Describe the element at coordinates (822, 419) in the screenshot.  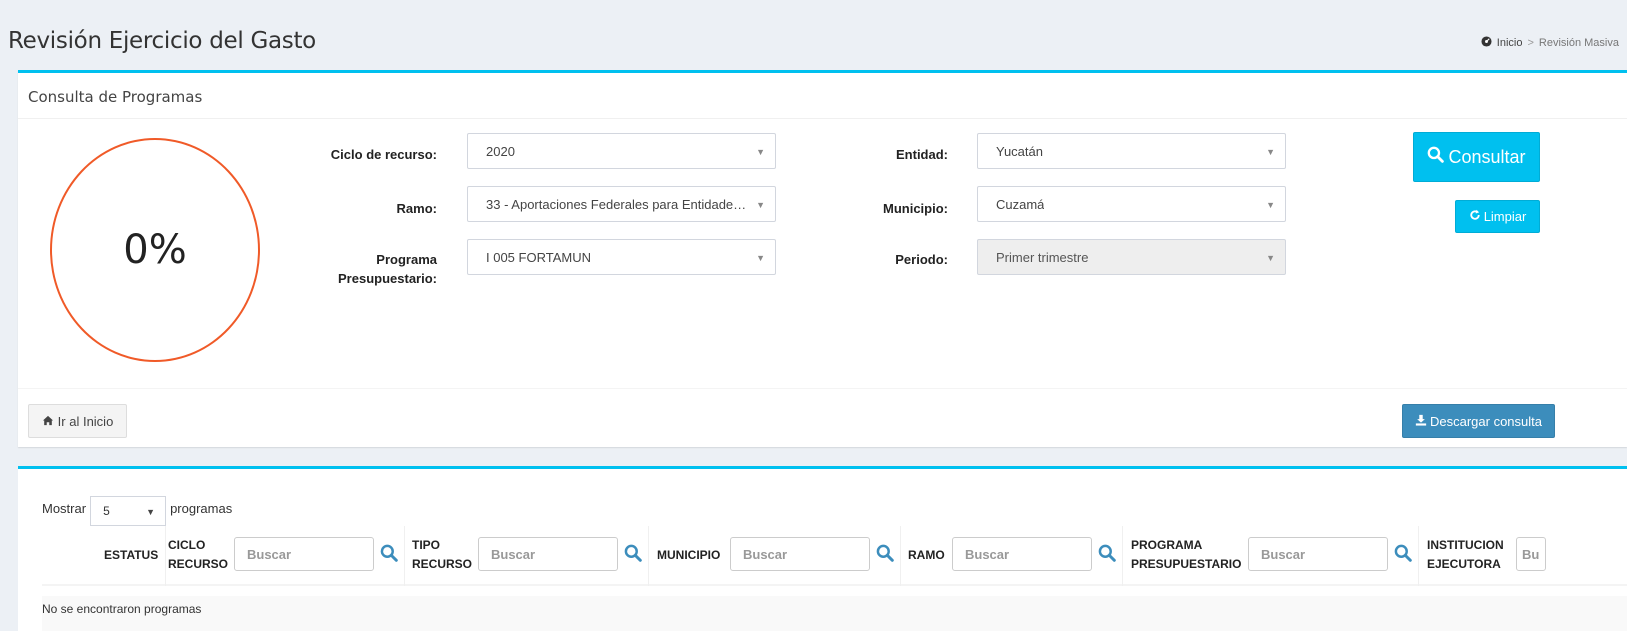
I see `consulta-panel-footer: Ir al Inicio Descargar consulta` at that location.